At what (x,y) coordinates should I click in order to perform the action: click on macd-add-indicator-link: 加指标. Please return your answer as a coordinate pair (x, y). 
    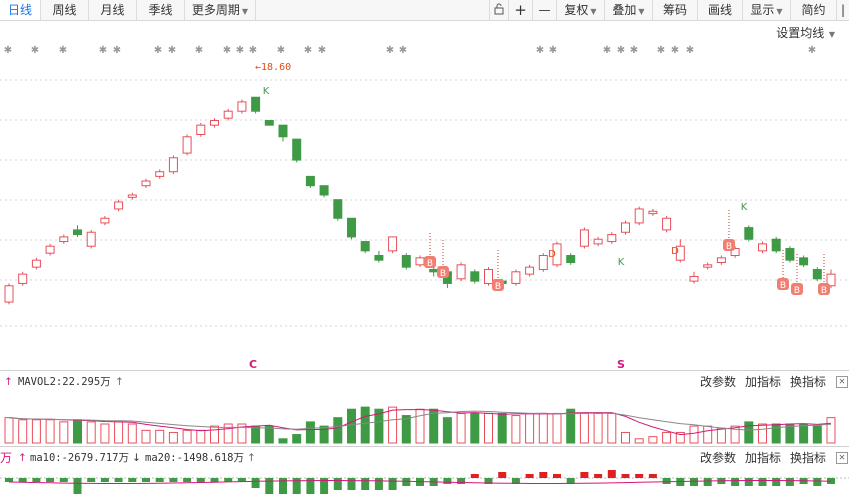
    Looking at the image, I should click on (763, 458).